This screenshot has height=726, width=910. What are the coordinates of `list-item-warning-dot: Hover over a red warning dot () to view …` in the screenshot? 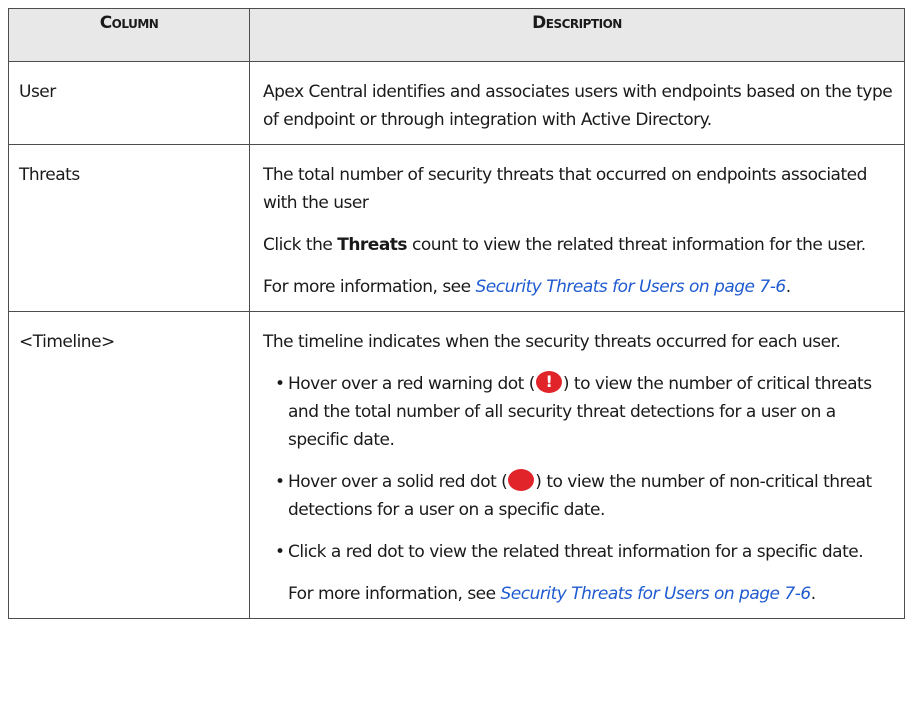 It's located at (584, 411).